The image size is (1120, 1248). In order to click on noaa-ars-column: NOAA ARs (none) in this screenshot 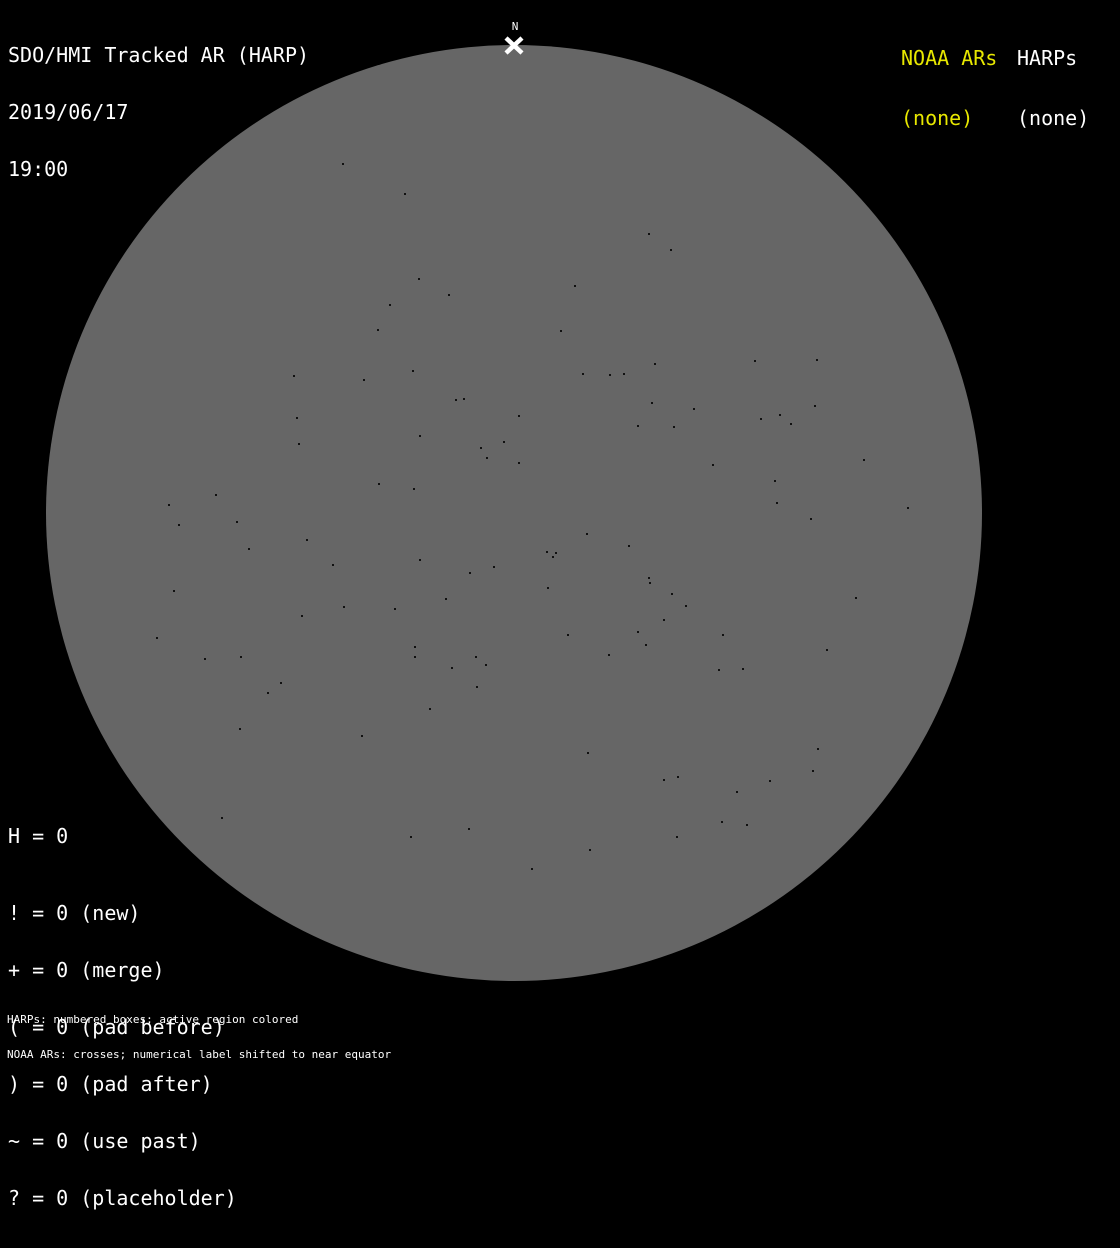, I will do `click(949, 88)`.